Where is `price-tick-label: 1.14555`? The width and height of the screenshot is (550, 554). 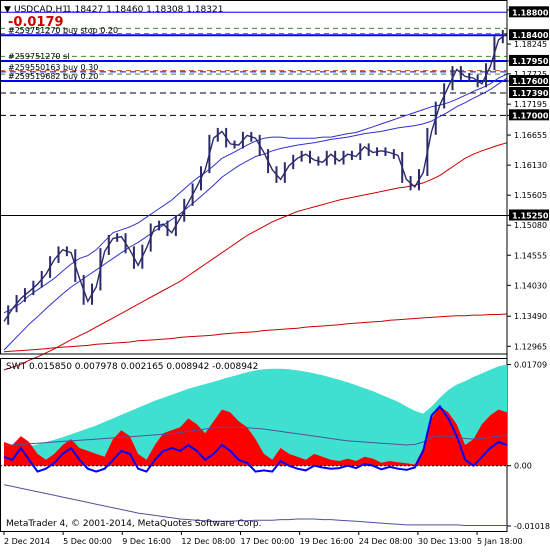
price-tick-label: 1.14555 is located at coordinates (530, 255).